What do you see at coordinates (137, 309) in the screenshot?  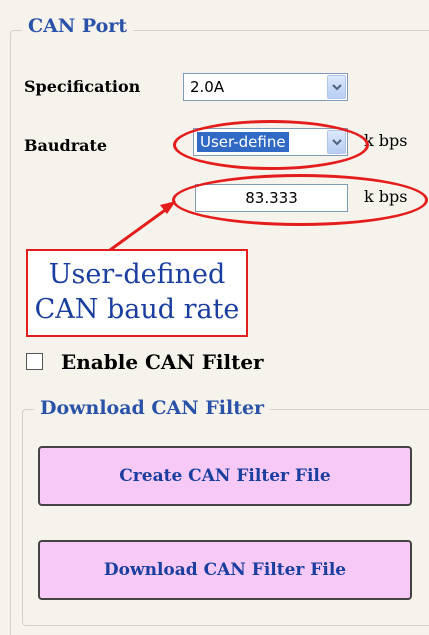 I see `callout-line-2: CAN baud rate` at bounding box center [137, 309].